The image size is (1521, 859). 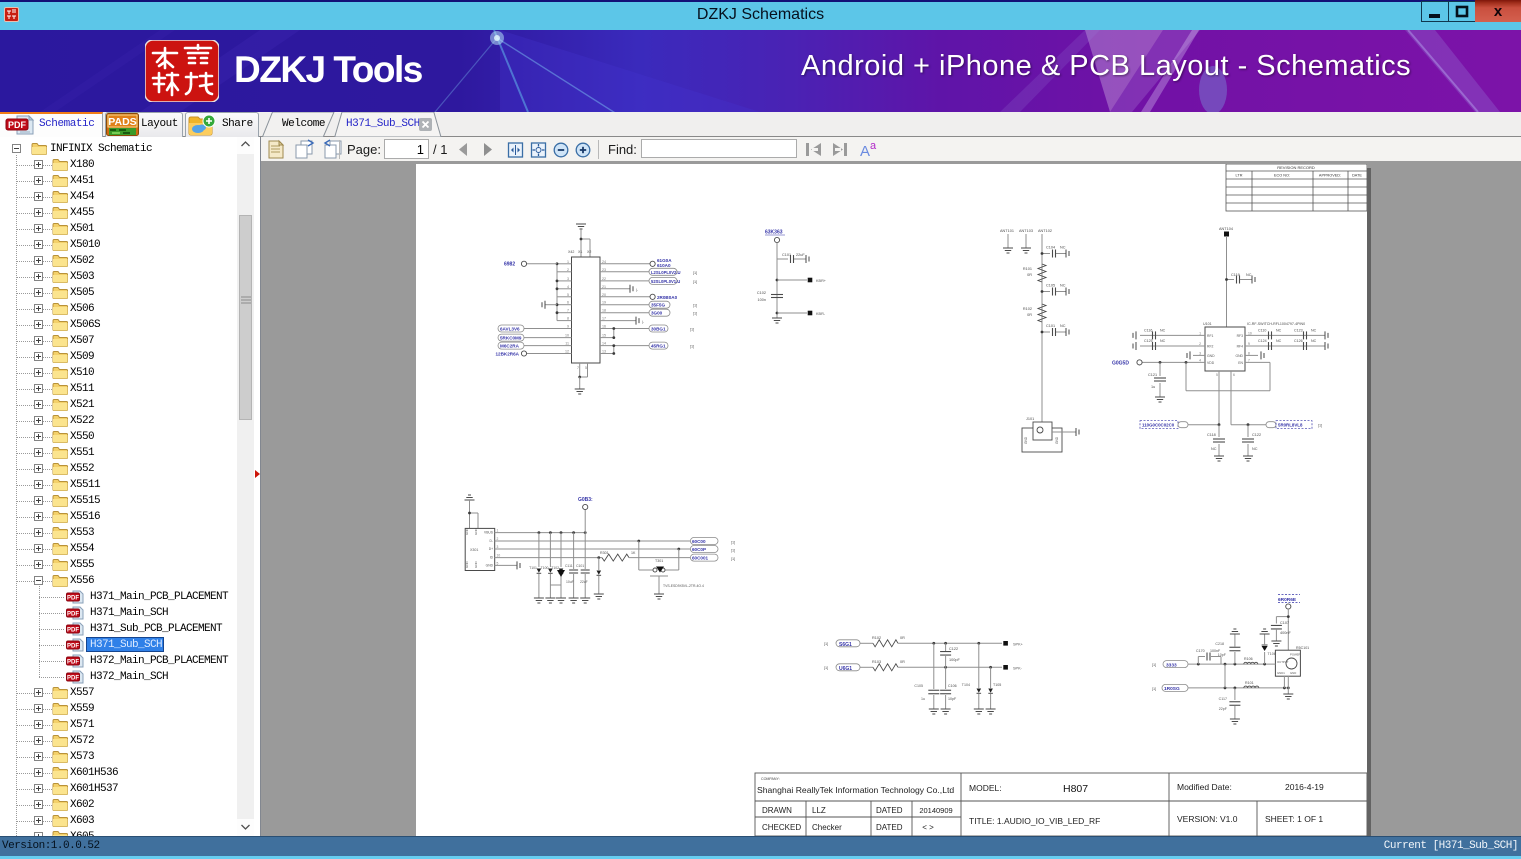 What do you see at coordinates (545, 568) in the screenshot?
I see `svg-text: T100` at bounding box center [545, 568].